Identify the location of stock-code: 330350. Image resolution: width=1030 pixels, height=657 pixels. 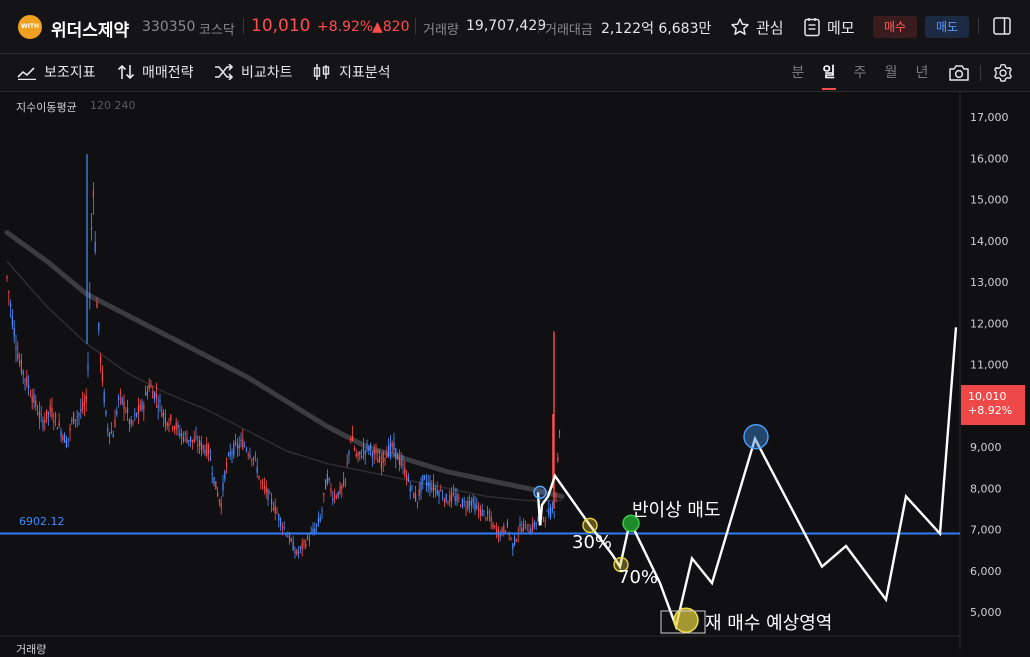
(169, 27).